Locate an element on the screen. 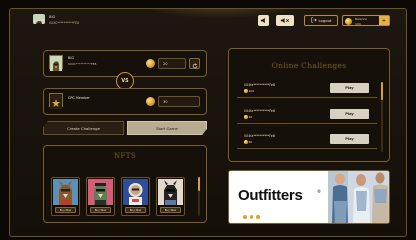  logout-label: Logout is located at coordinates (325, 20).